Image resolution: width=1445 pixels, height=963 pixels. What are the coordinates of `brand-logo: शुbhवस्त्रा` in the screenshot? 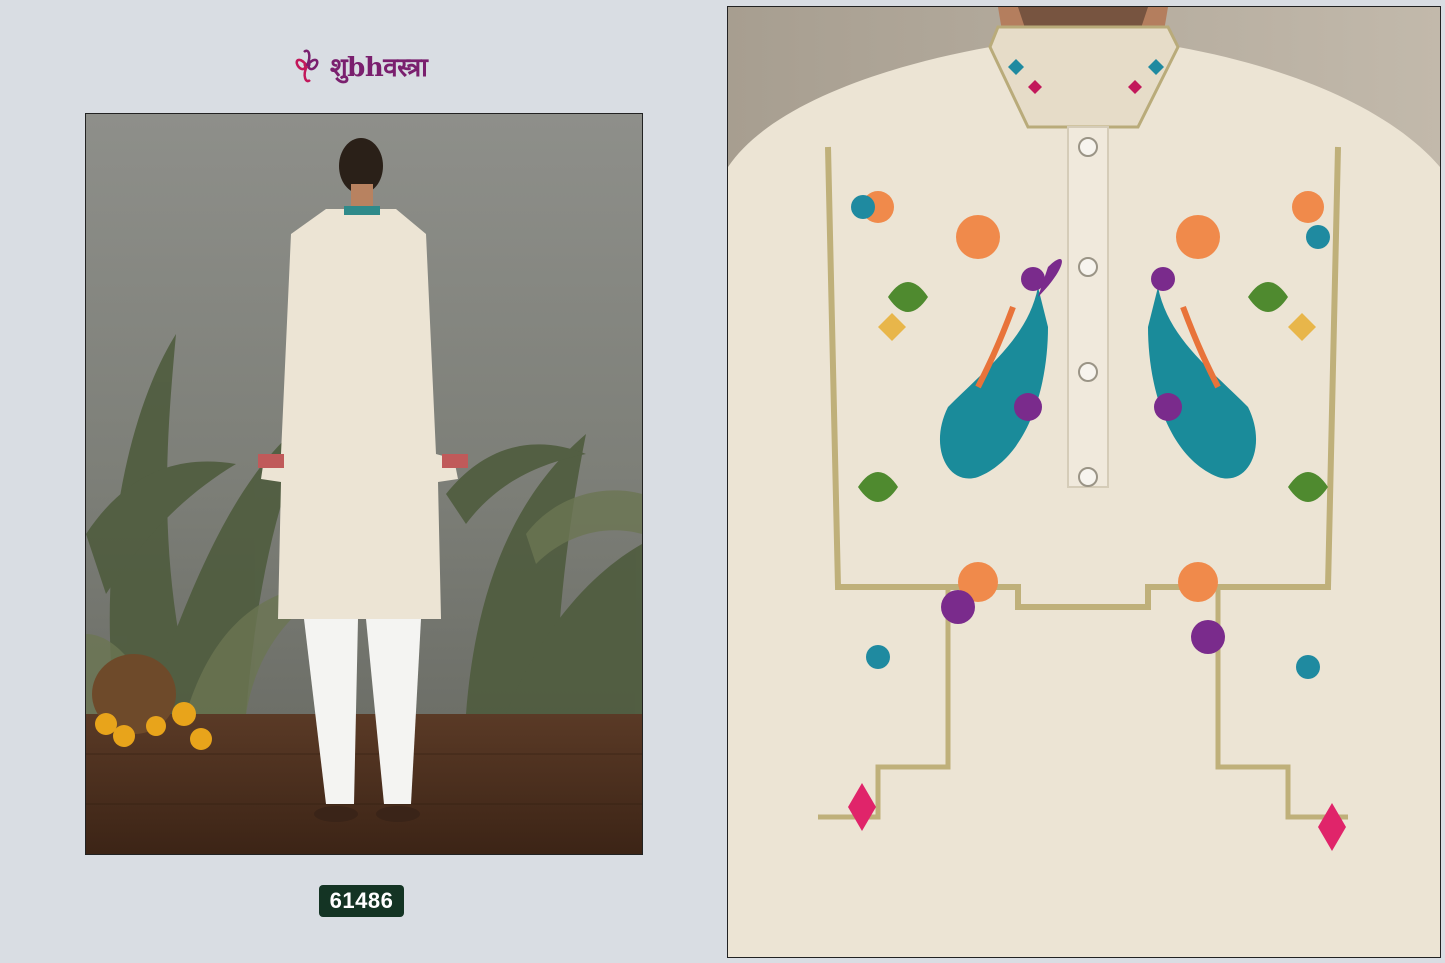 It's located at (365, 66).